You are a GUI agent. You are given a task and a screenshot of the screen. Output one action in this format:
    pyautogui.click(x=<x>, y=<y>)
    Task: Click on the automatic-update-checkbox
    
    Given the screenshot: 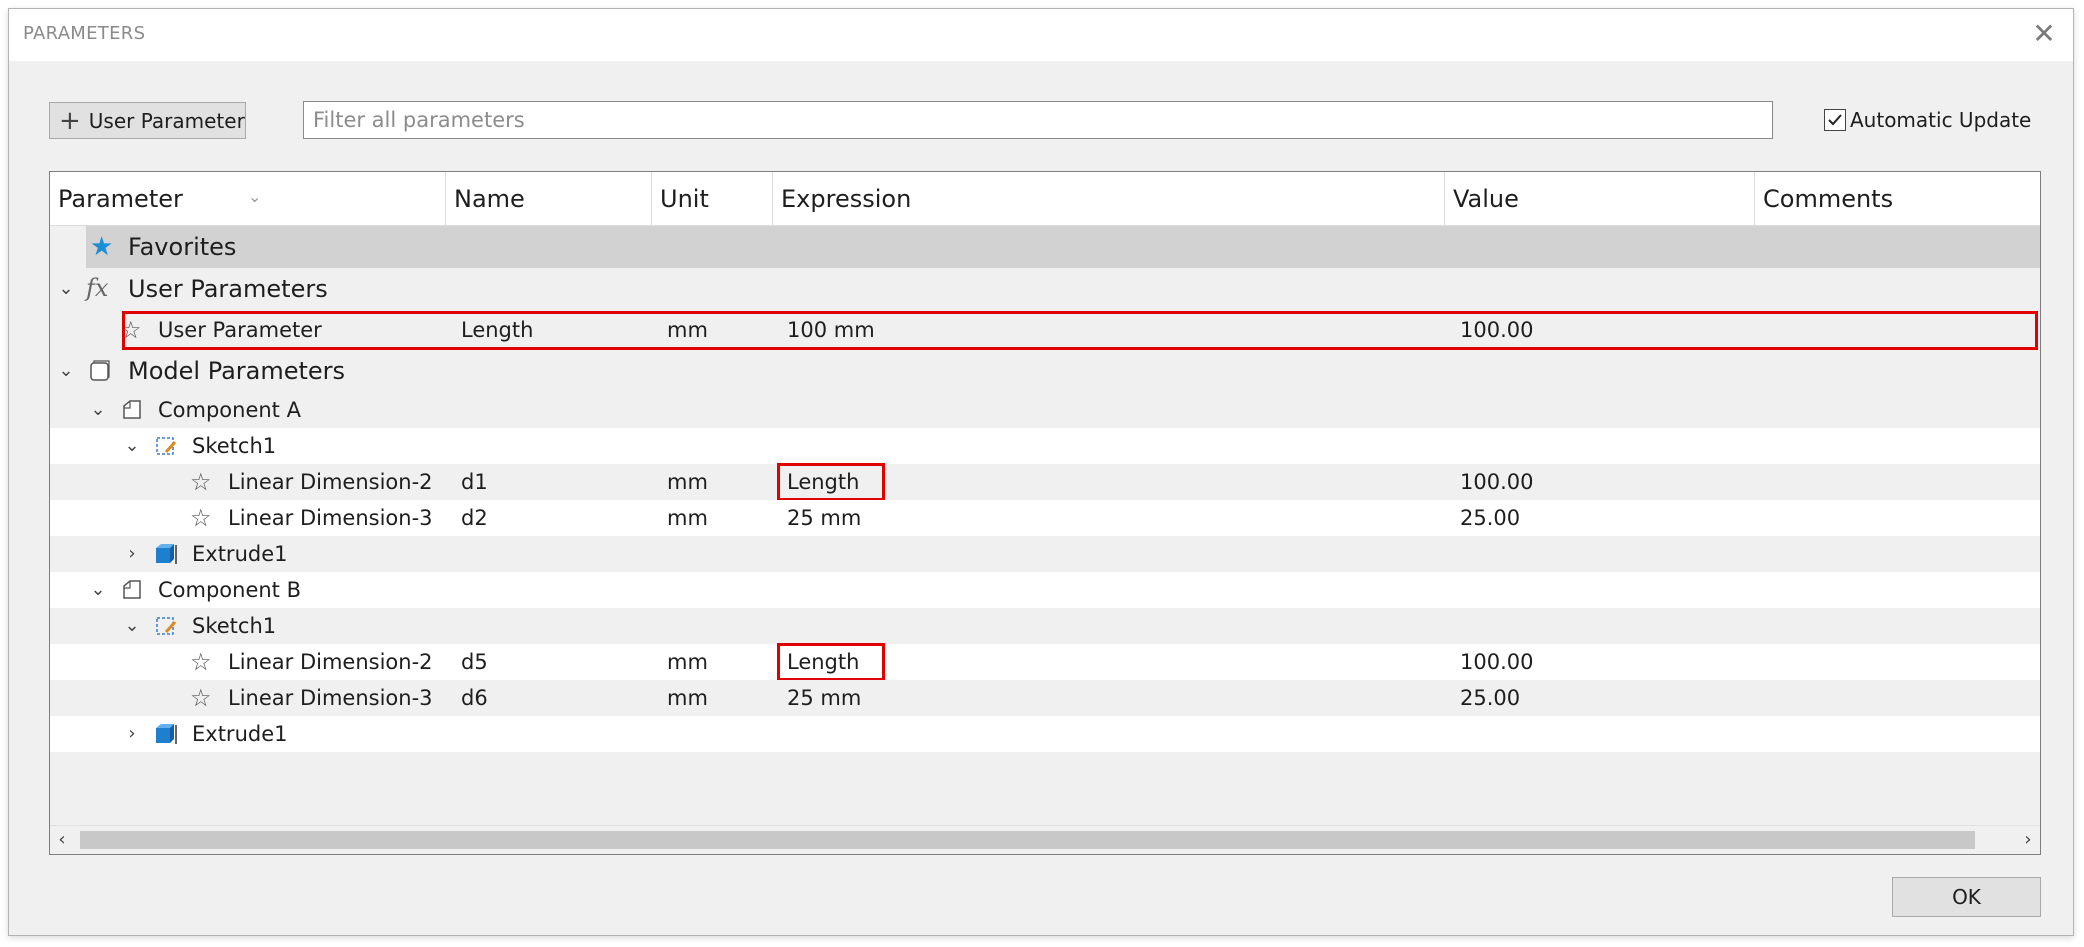 What is the action you would take?
    pyautogui.click(x=1835, y=120)
    